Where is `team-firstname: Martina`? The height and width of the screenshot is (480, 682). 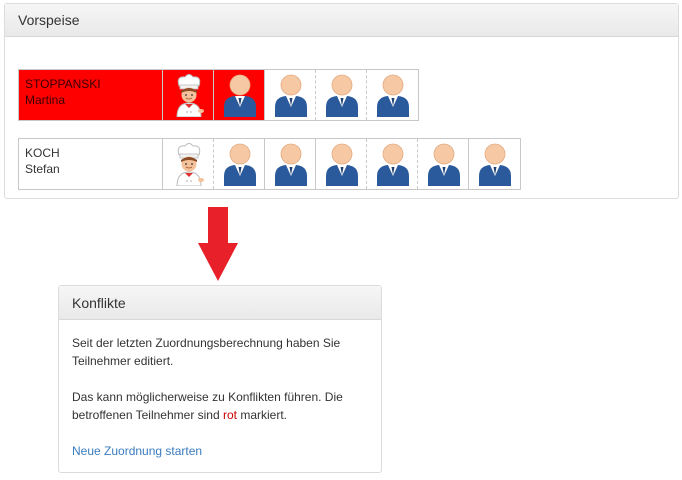
team-firstname: Martina is located at coordinates (45, 100).